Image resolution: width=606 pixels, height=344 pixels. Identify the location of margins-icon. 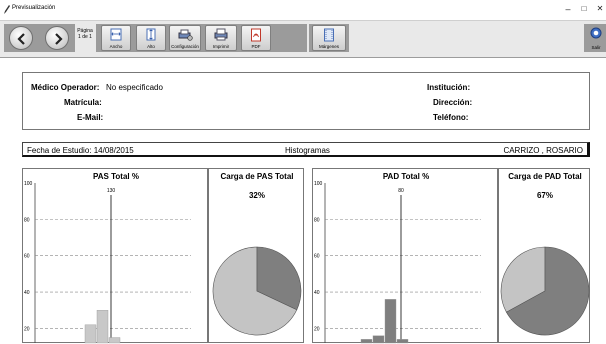
(329, 35).